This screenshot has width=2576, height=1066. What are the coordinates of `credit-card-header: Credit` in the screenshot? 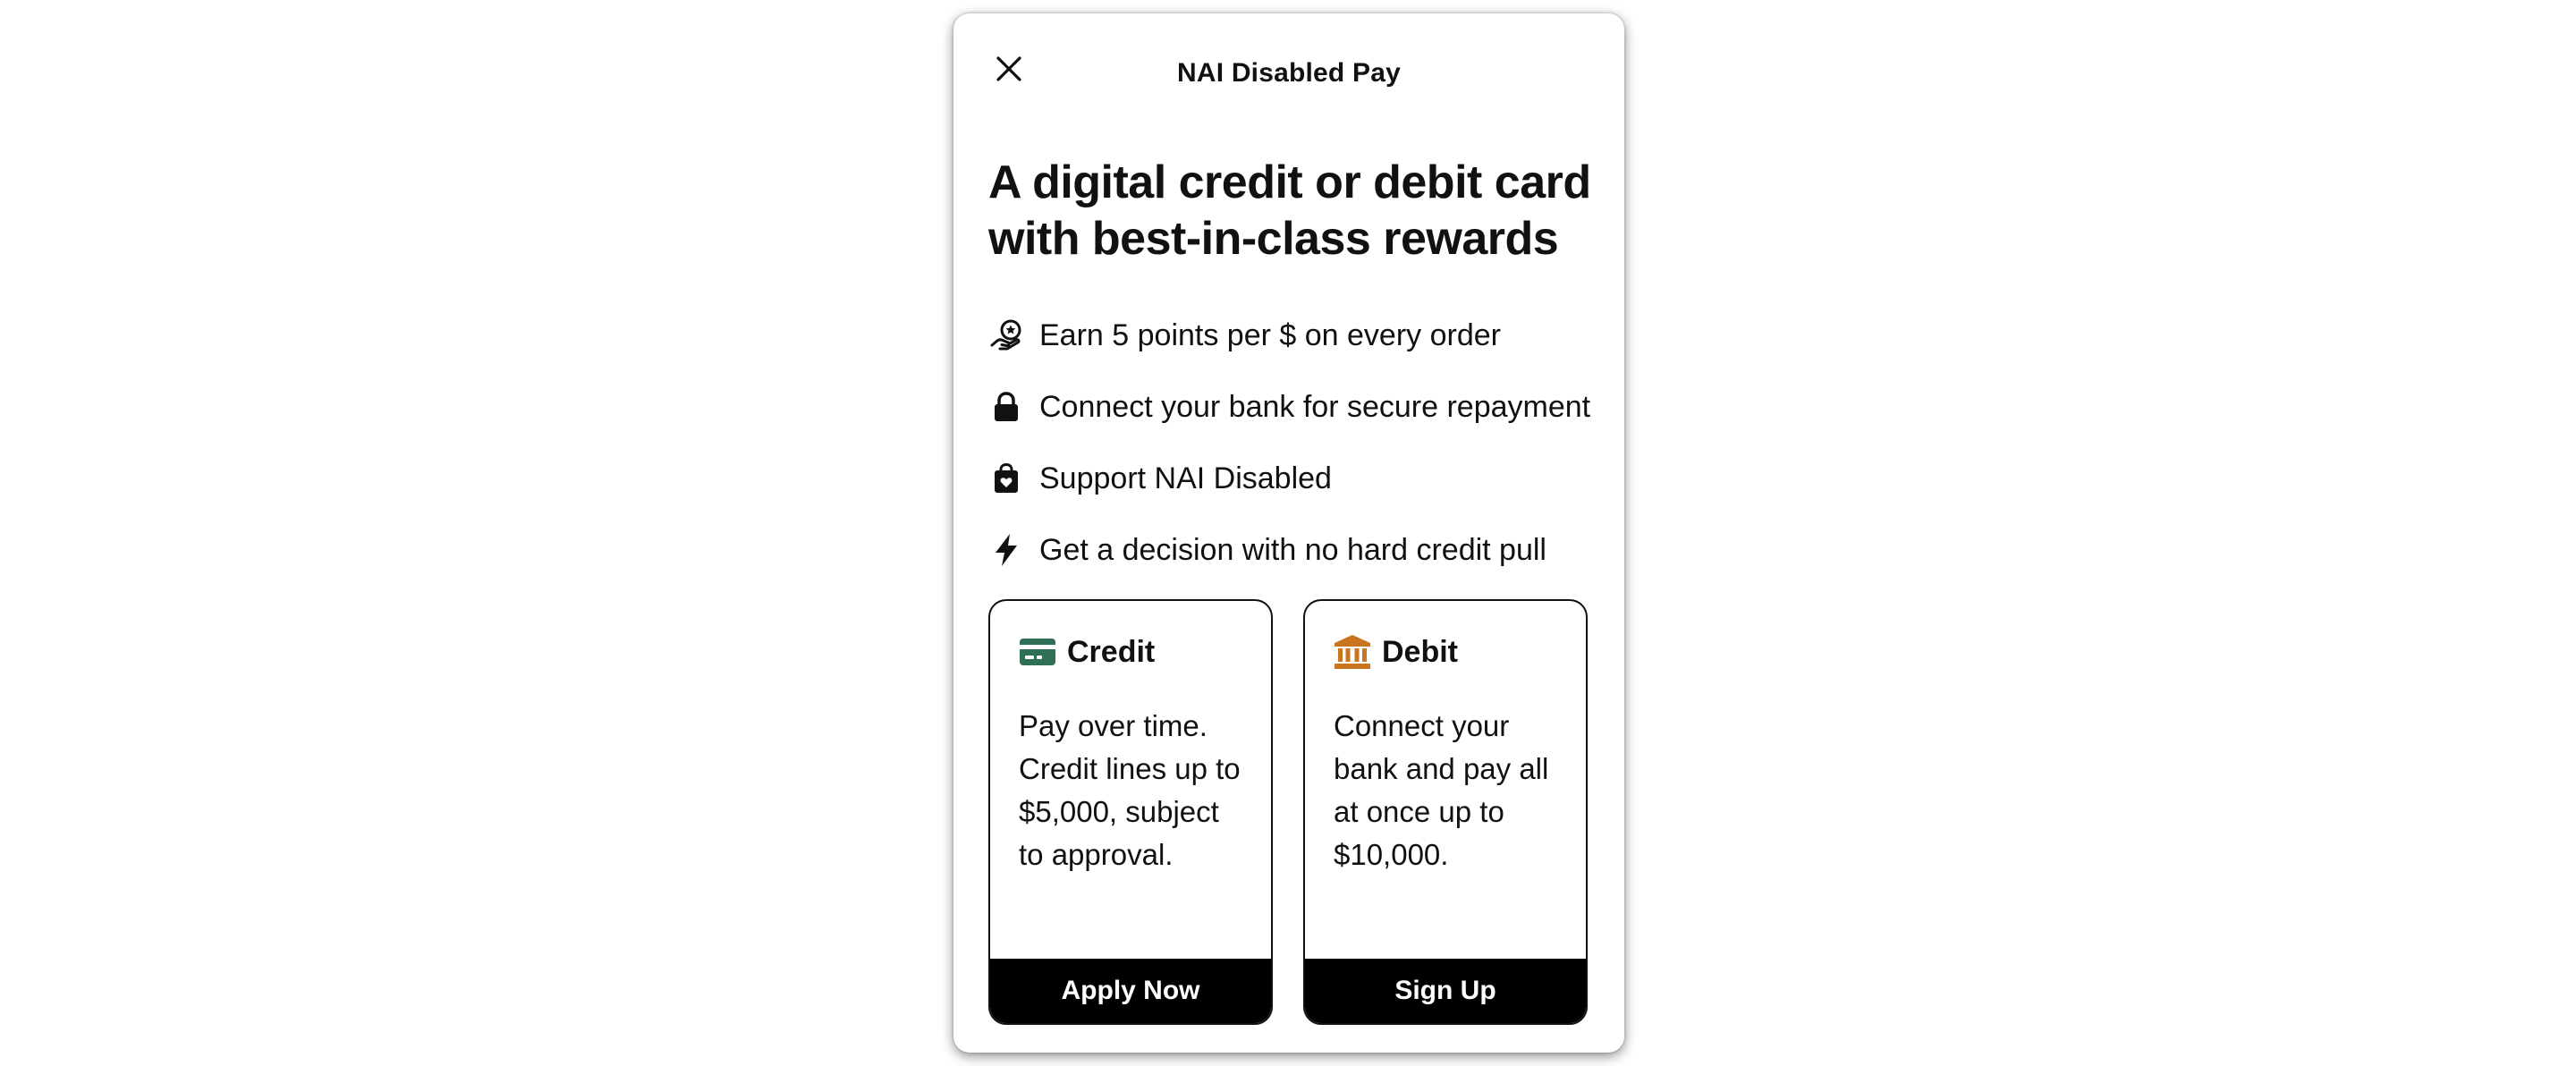 It's located at (1087, 652).